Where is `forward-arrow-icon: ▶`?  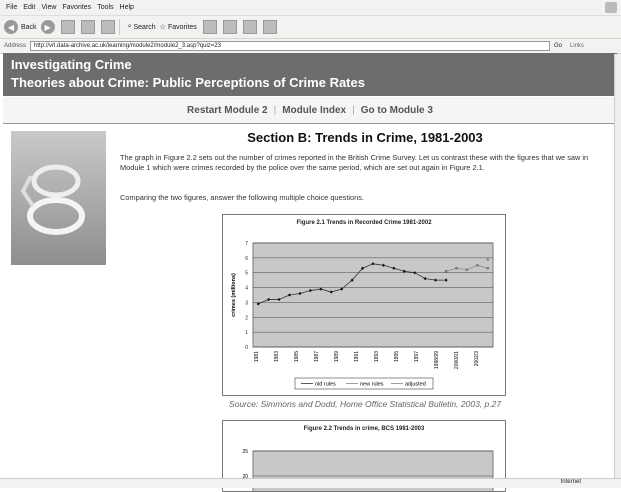
forward-arrow-icon: ▶ is located at coordinates (47, 27).